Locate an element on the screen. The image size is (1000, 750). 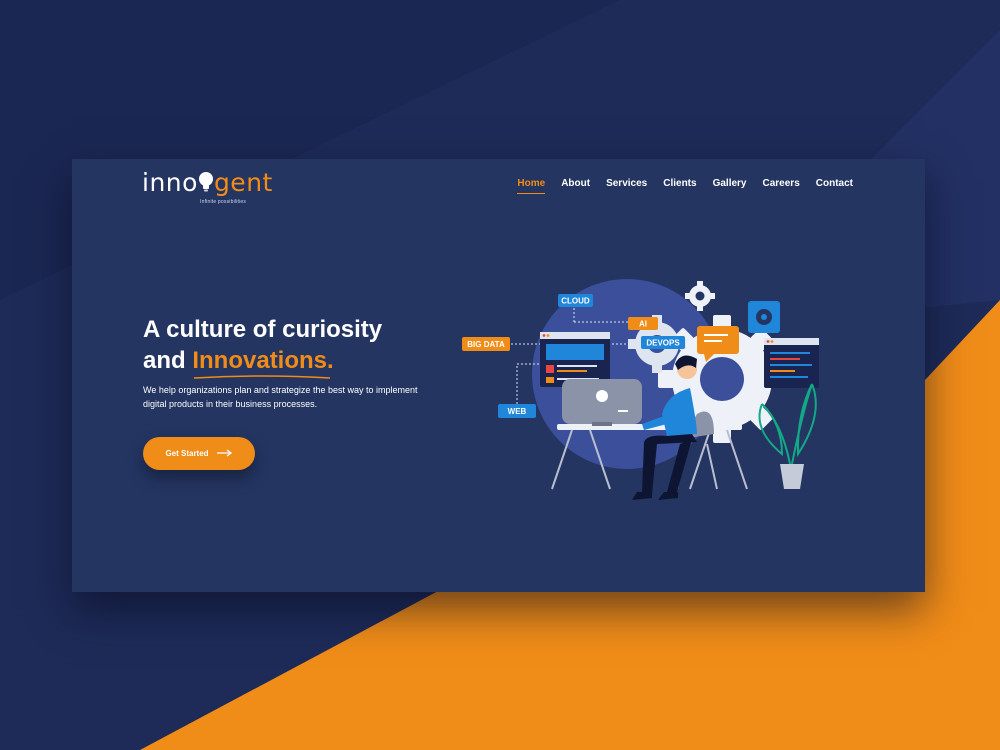
settings-tile-icon is located at coordinates (764, 317).